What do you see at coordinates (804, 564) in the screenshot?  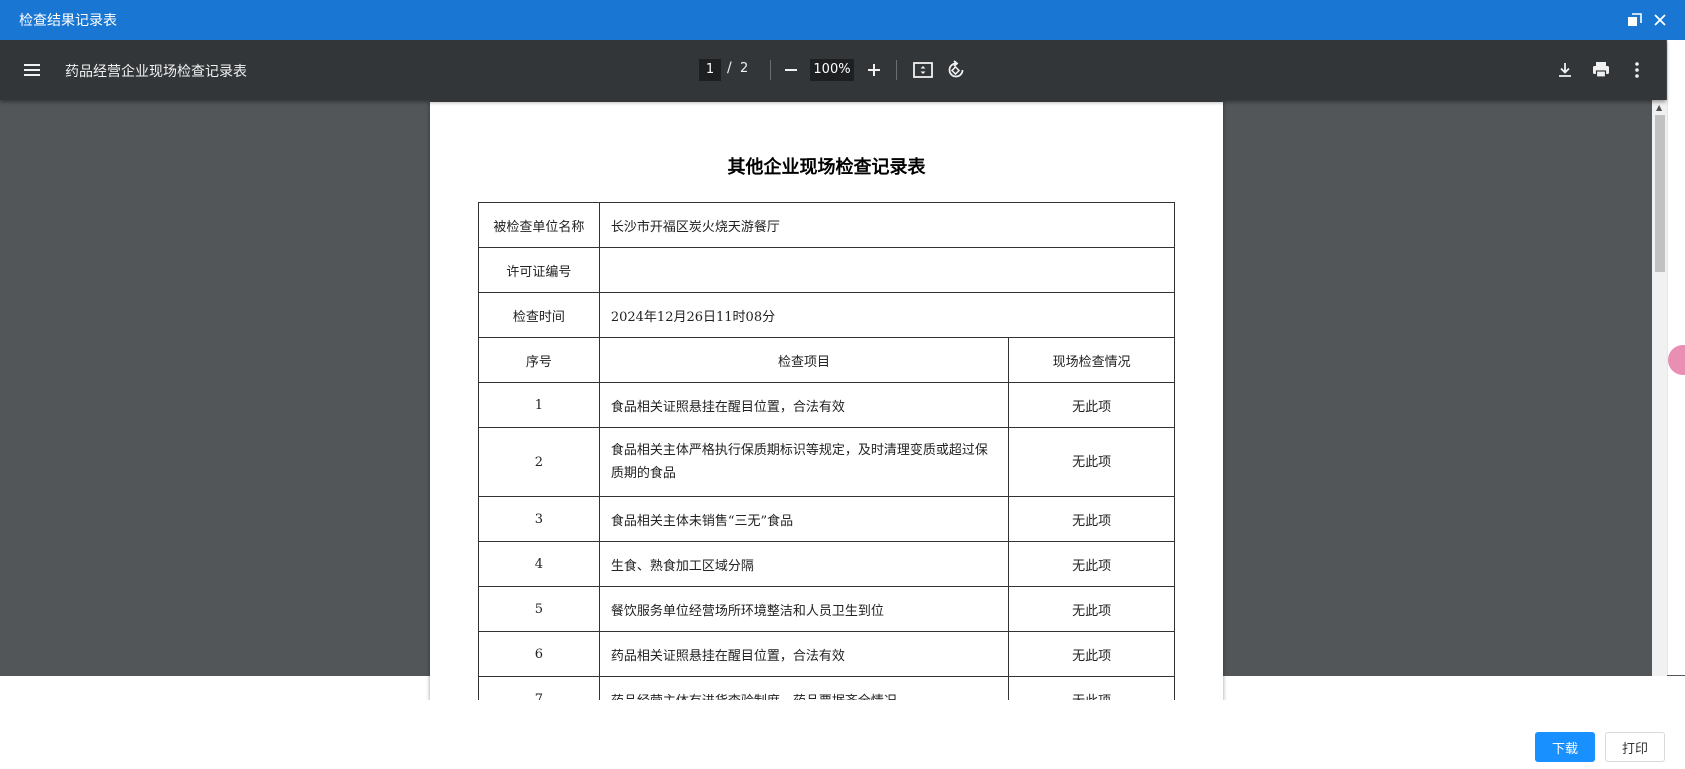 I see `row-item: 生食、熟食加工区域分隔` at bounding box center [804, 564].